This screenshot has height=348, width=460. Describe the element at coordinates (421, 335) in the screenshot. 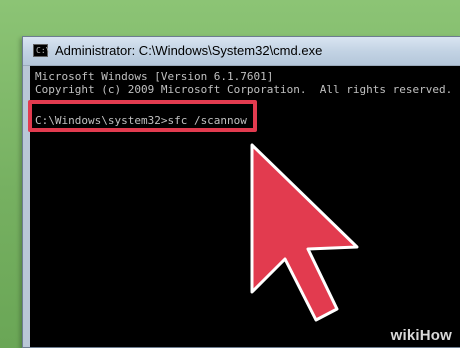

I see `wikihow-watermark: wikiHow` at that location.